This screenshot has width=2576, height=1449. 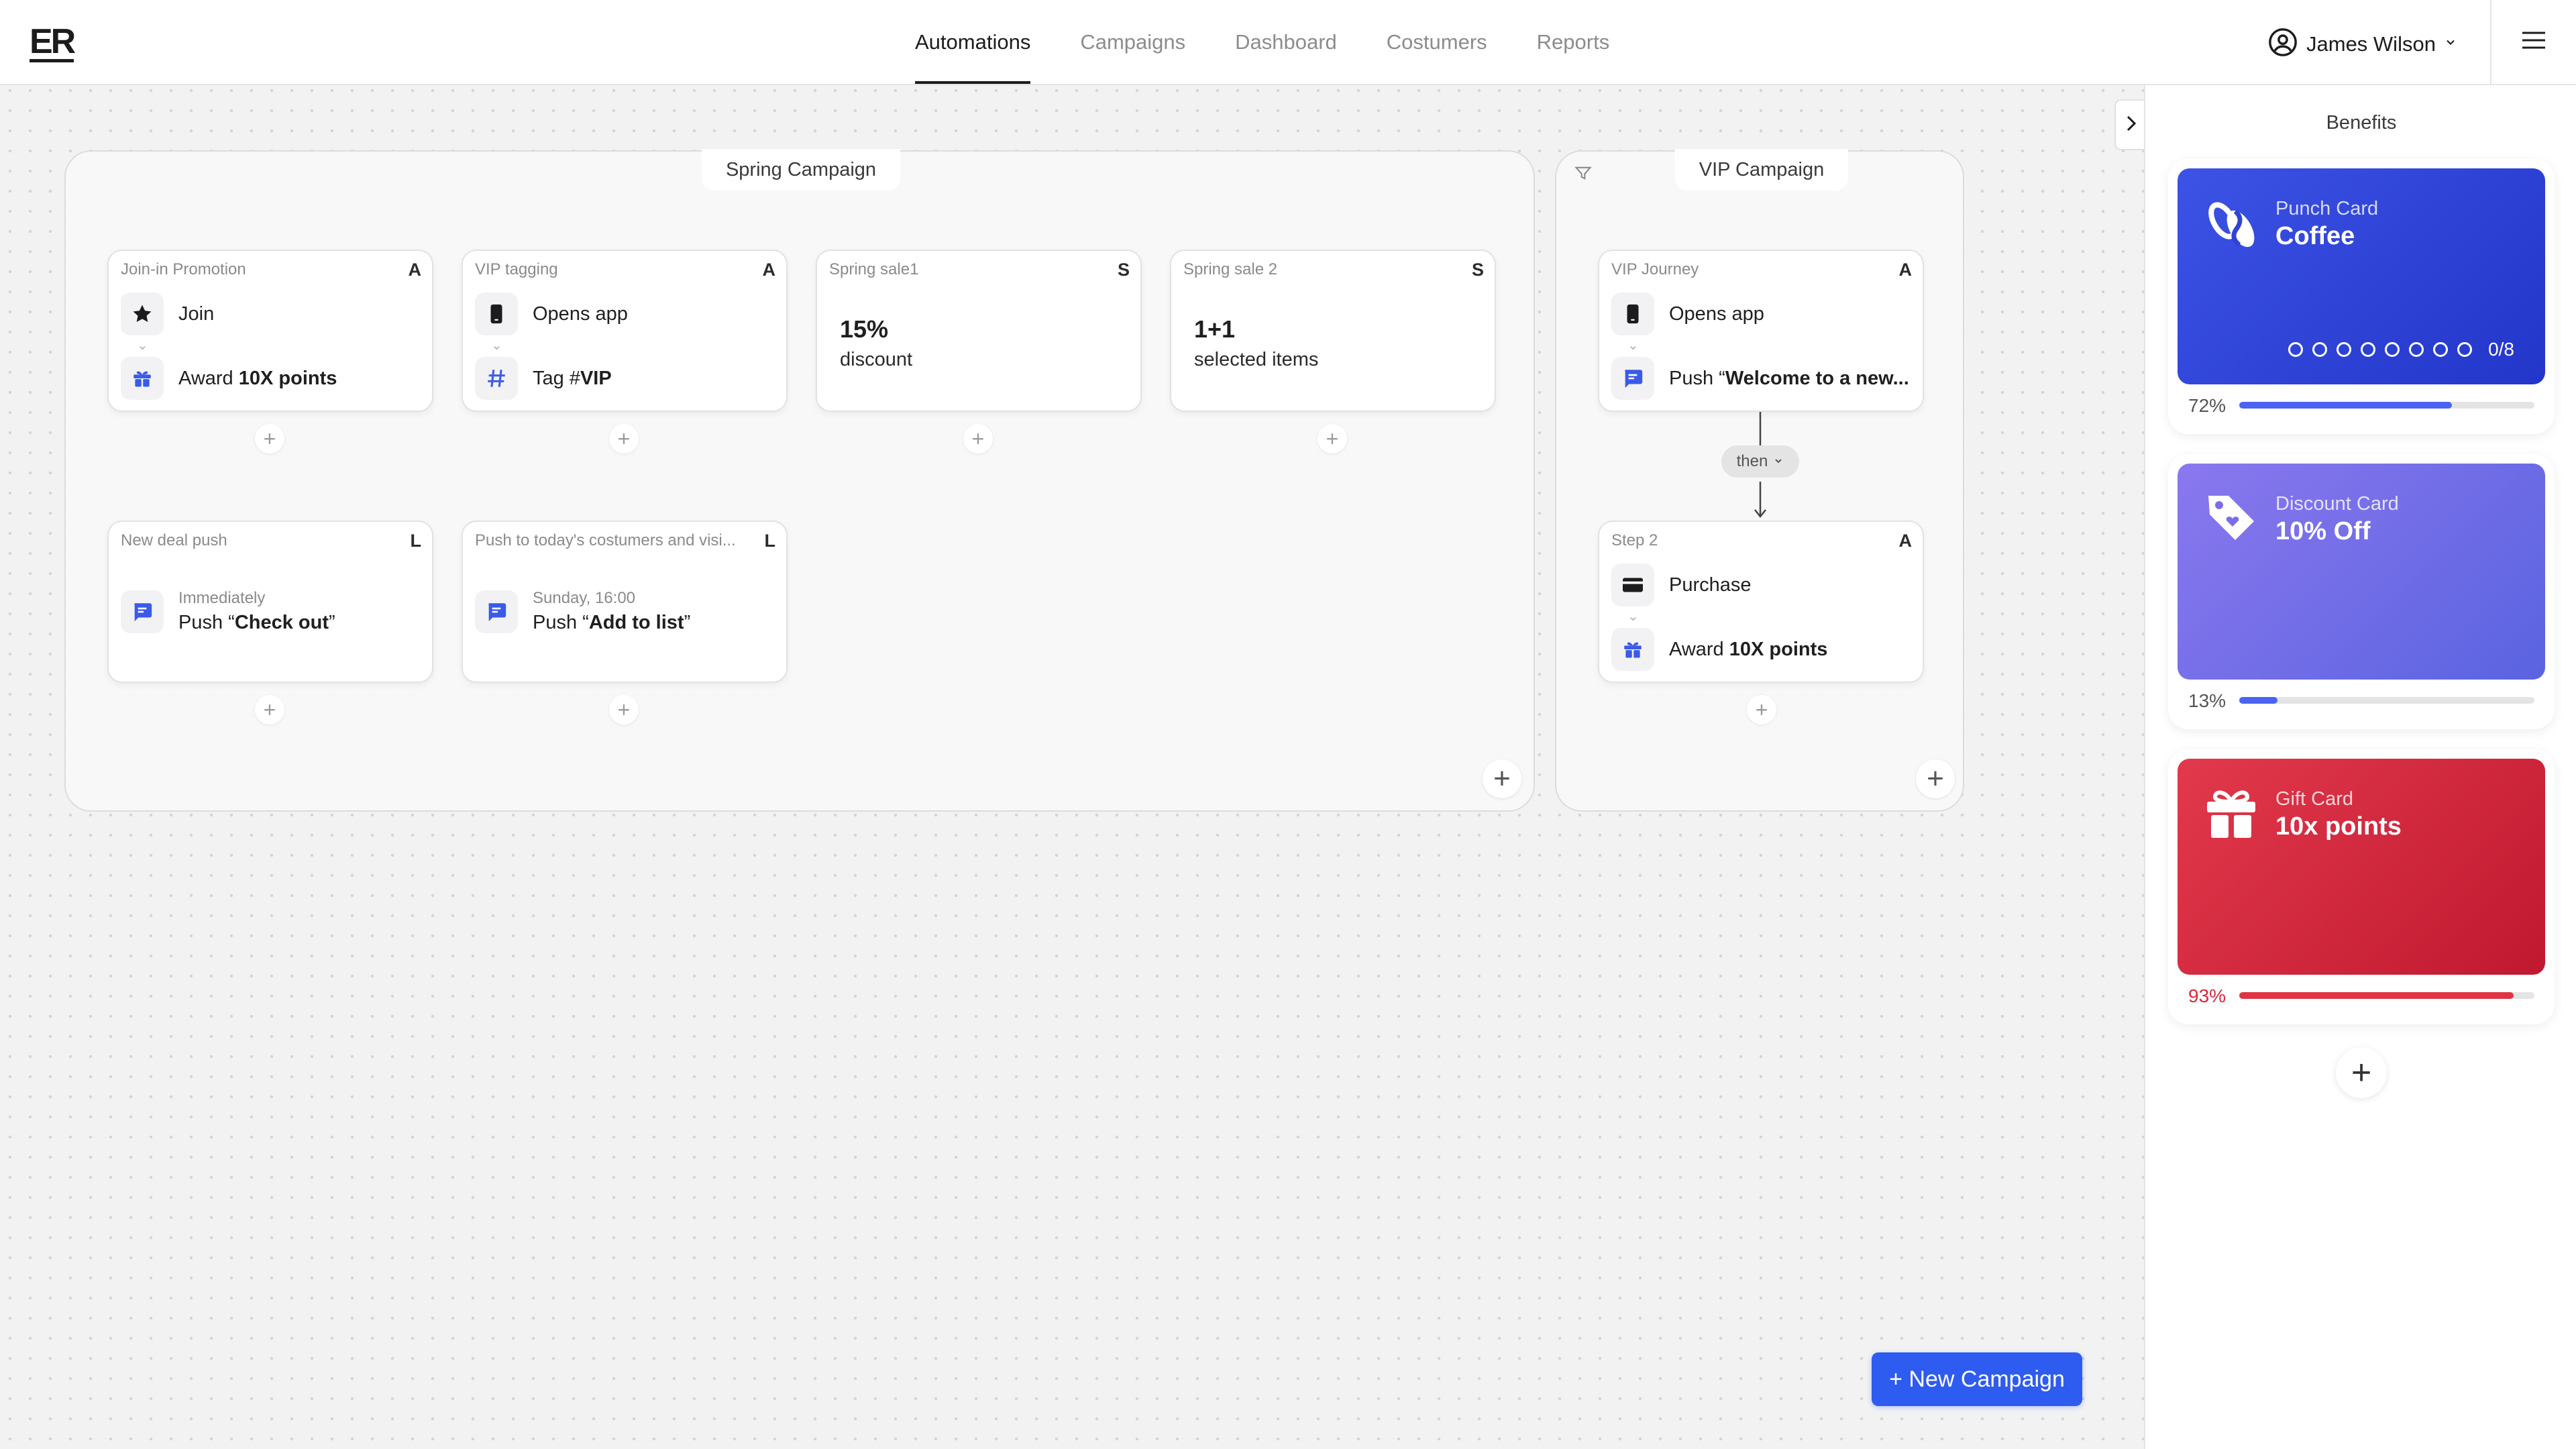 What do you see at coordinates (2361, 296) in the screenshot?
I see `benefit-card-punch: Punch Card Coffee 0/8 72%` at bounding box center [2361, 296].